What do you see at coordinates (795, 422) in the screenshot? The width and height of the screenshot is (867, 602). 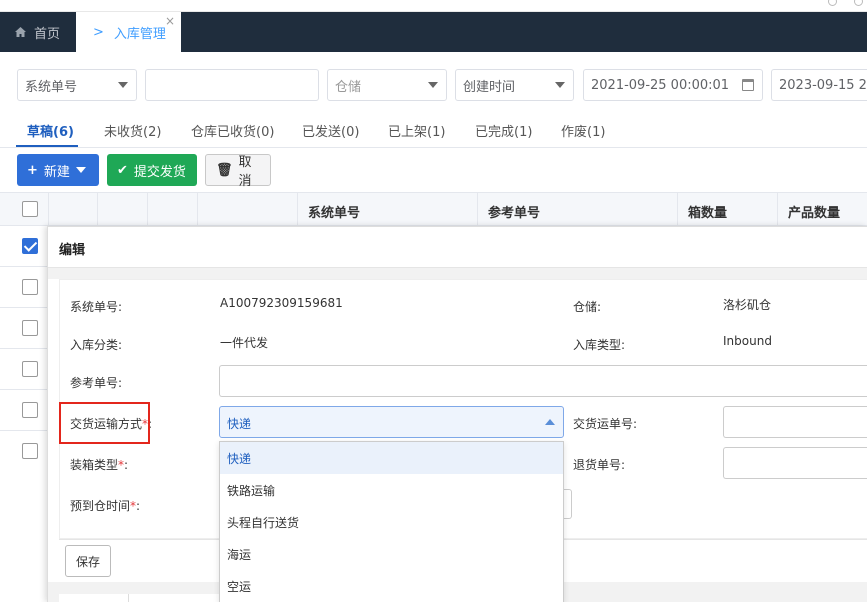 I see `delivery-no-input` at bounding box center [795, 422].